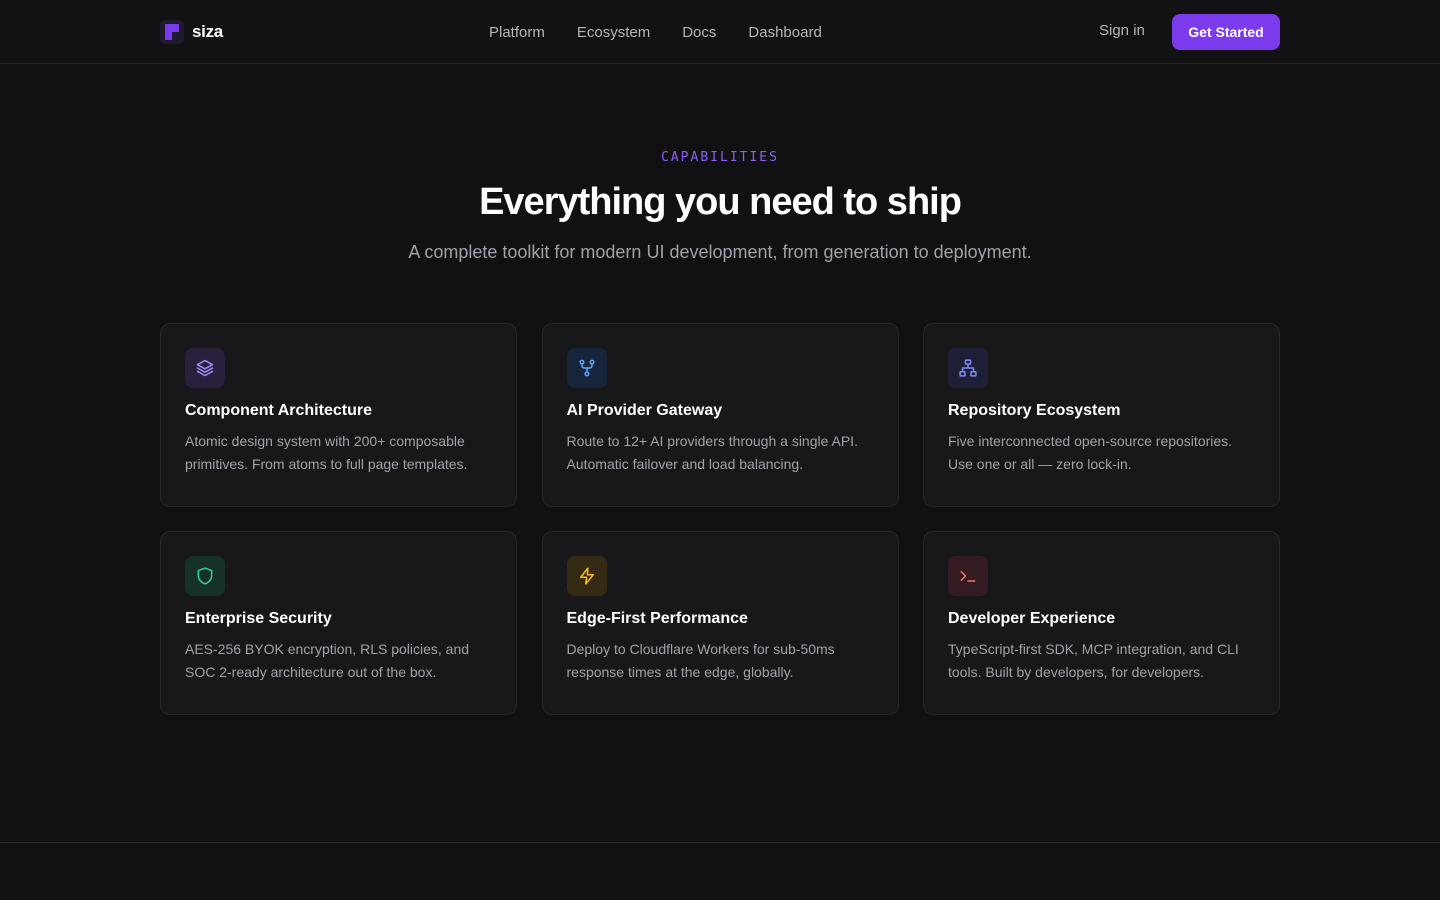 This screenshot has height=900, width=1440. What do you see at coordinates (784, 32) in the screenshot?
I see `nav-link-dashboard: Dashboard` at bounding box center [784, 32].